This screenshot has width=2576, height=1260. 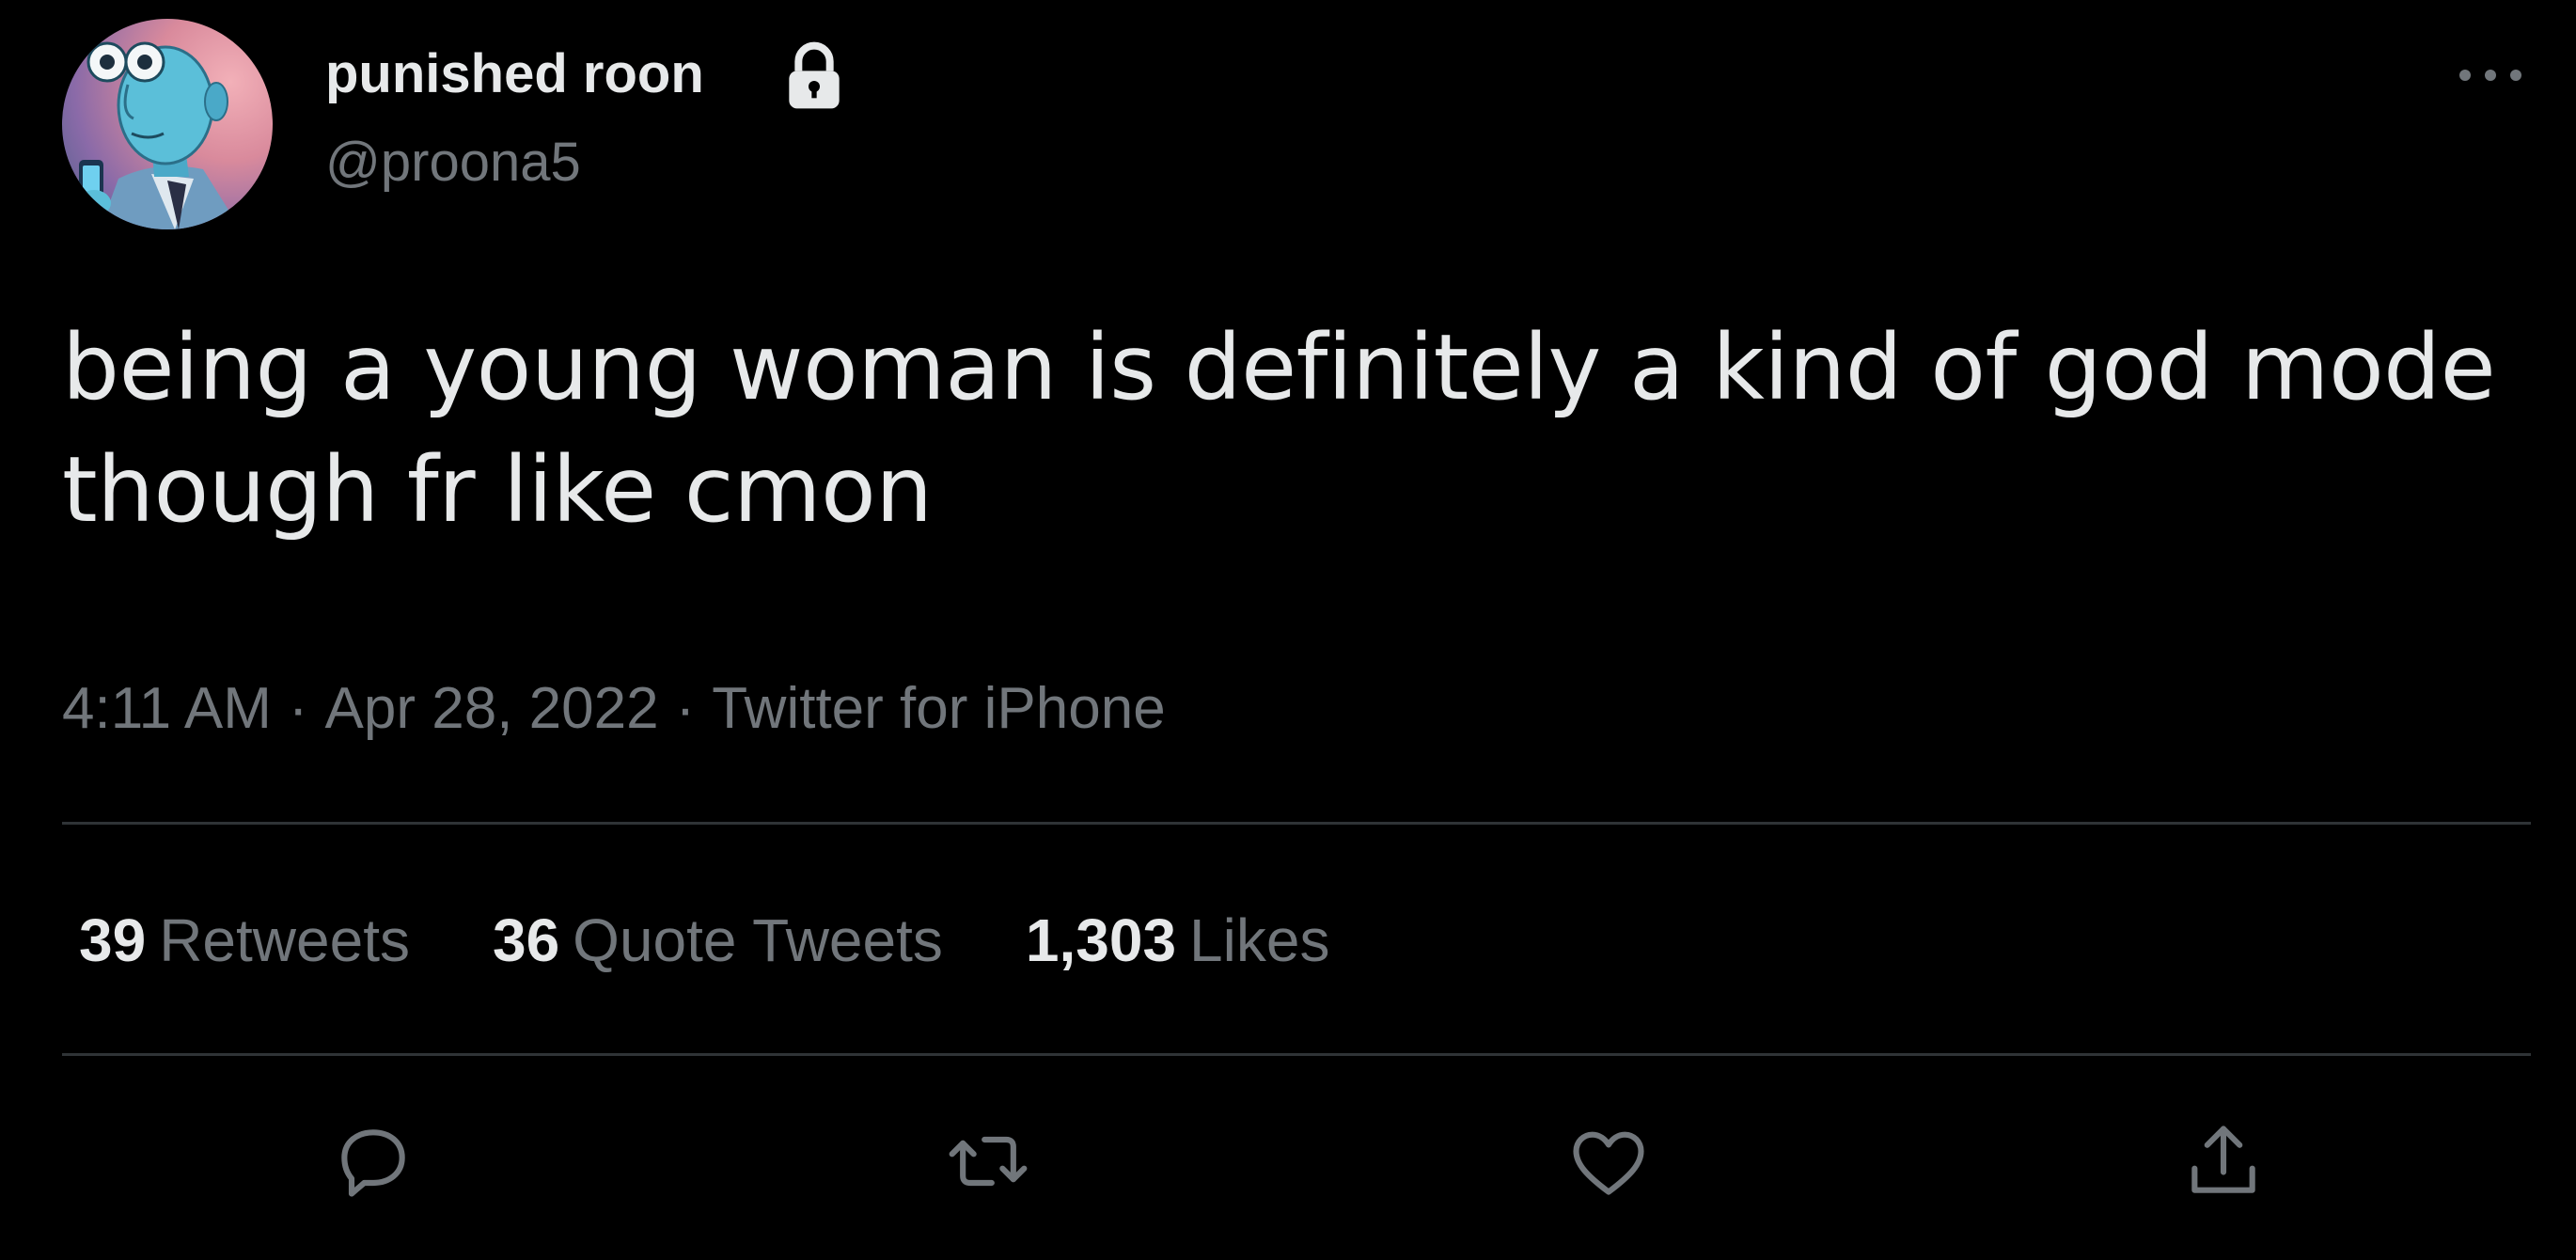 I want to click on retweet-icon, so click(x=989, y=1162).